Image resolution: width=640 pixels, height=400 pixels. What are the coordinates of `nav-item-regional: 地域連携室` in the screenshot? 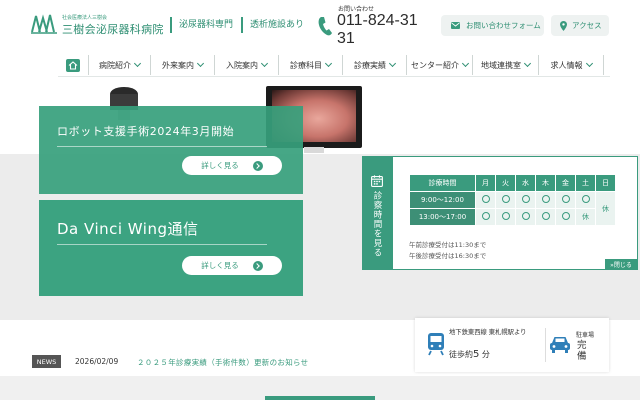 It's located at (505, 65).